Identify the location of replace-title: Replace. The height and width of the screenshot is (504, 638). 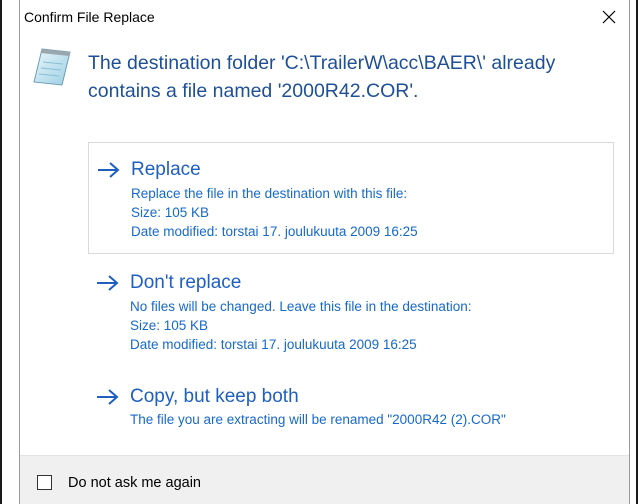
(166, 169).